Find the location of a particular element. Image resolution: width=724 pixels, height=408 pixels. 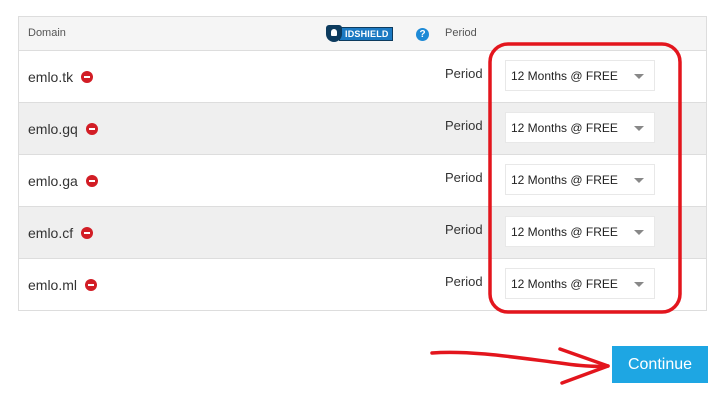

domain-label: emlo.cf is located at coordinates (51, 233).